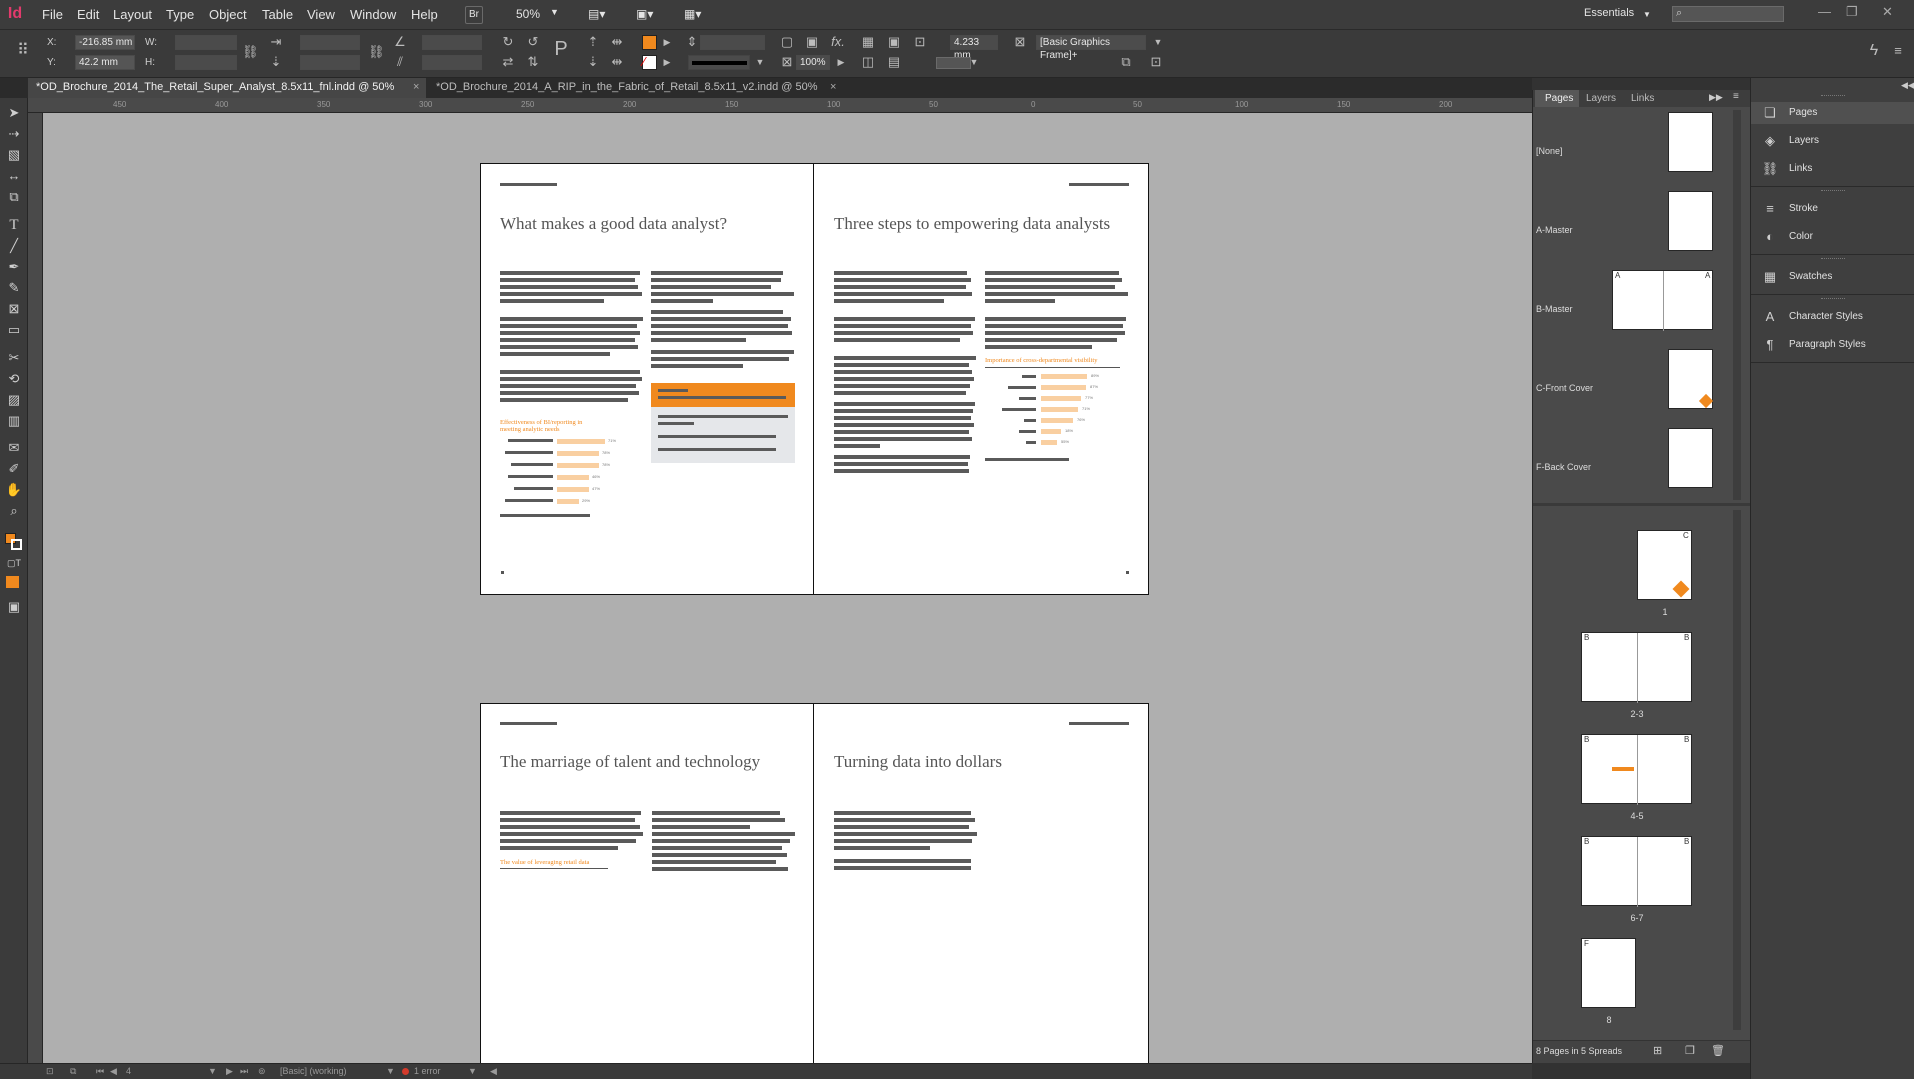  I want to click on error-count: 1 error, so click(427, 1071).